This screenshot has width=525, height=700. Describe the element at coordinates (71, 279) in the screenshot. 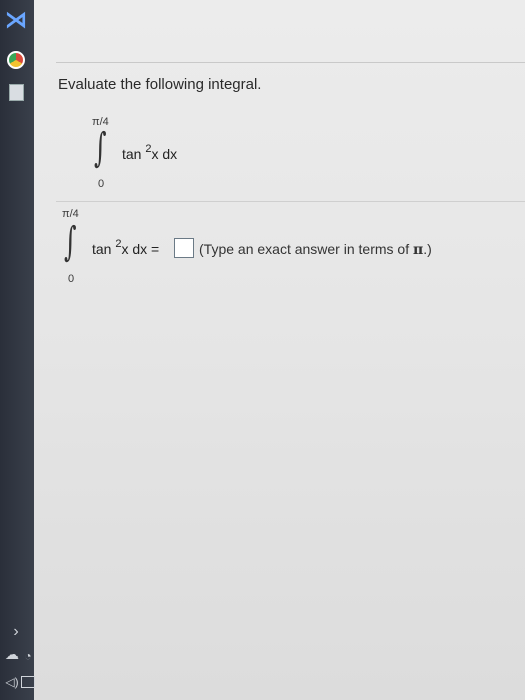

I see `answer-lower-limit: 0` at that location.